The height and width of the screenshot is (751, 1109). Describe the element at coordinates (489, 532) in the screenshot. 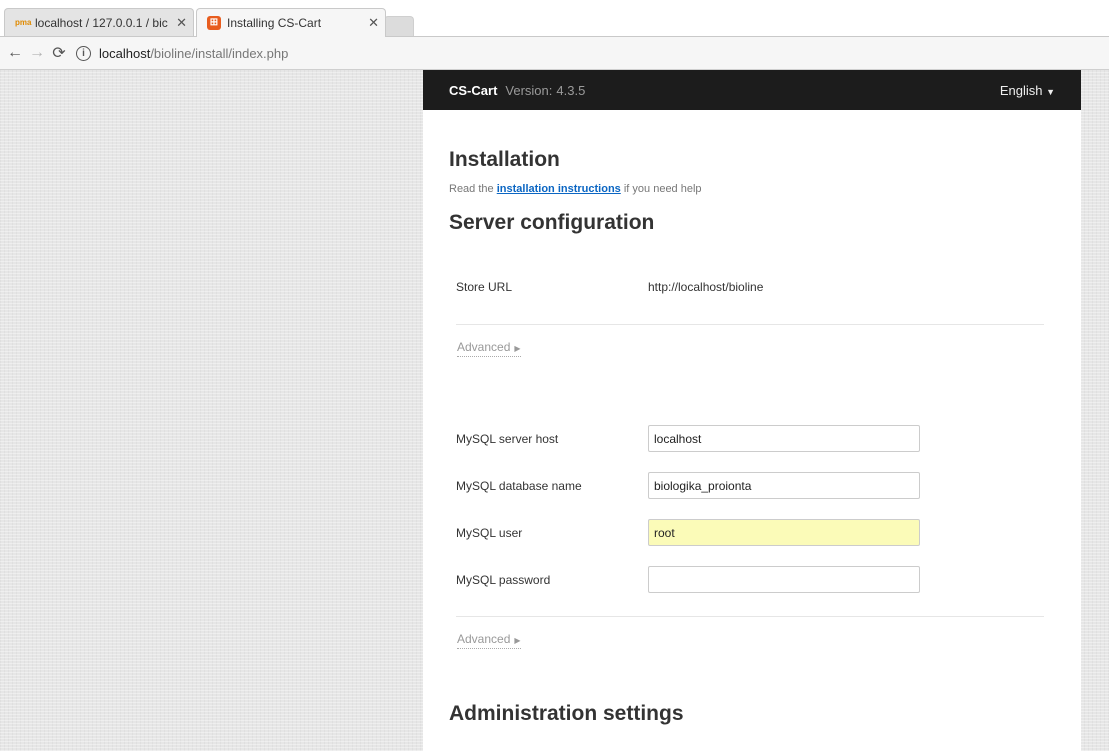

I see `db-user-label: MySQL user` at that location.